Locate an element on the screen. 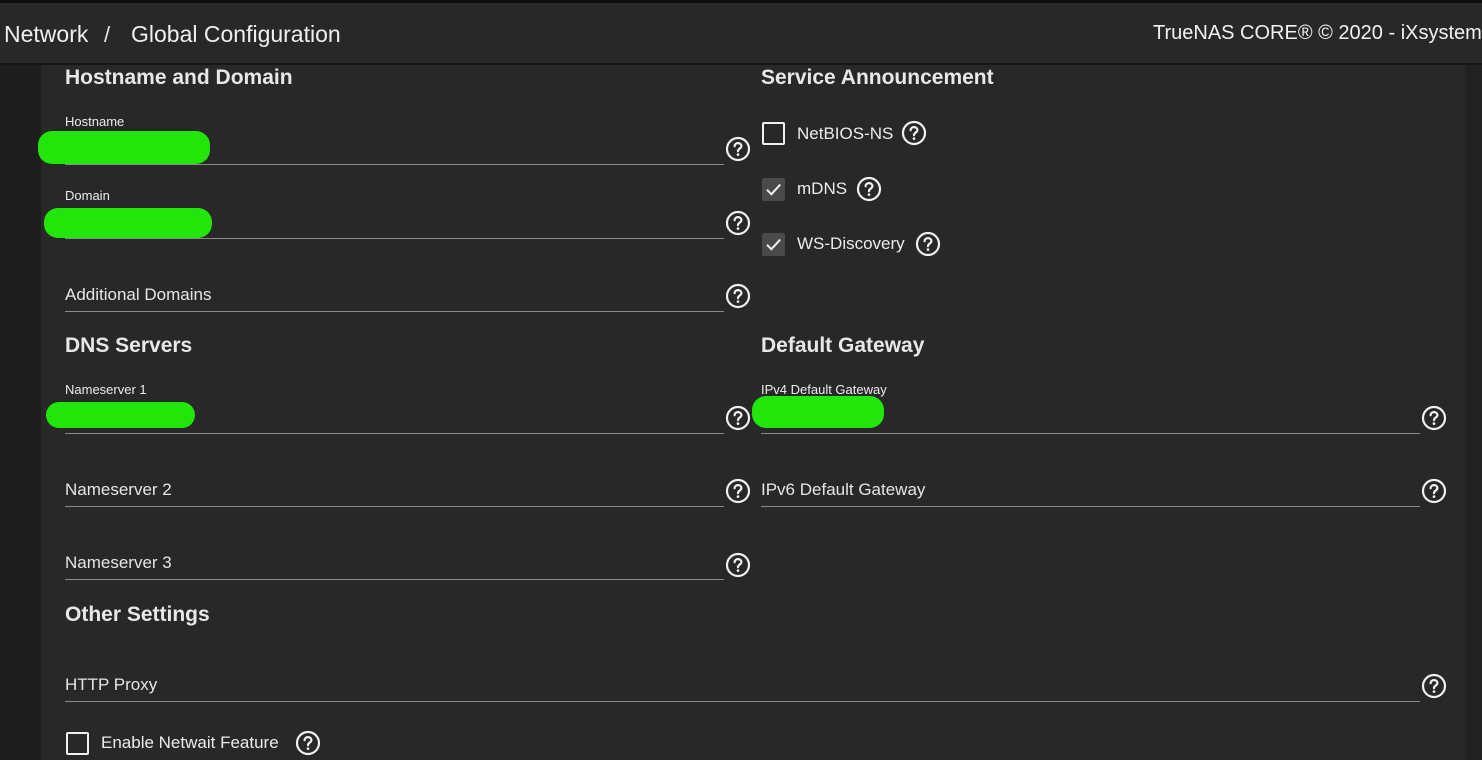  nameserver2-help-icon is located at coordinates (738, 491).